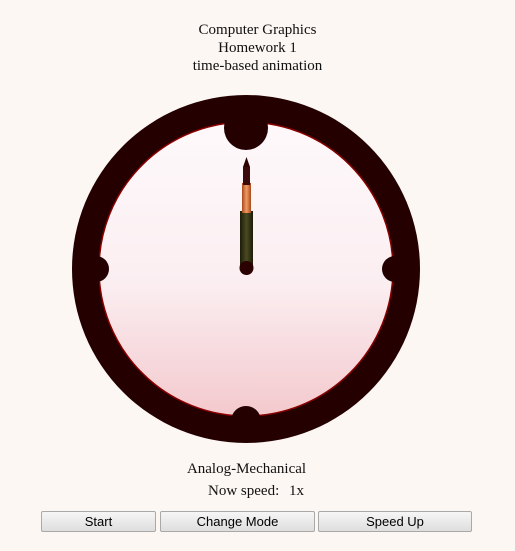  I want to click on speed-status: Now speed: 1x, so click(256, 491).